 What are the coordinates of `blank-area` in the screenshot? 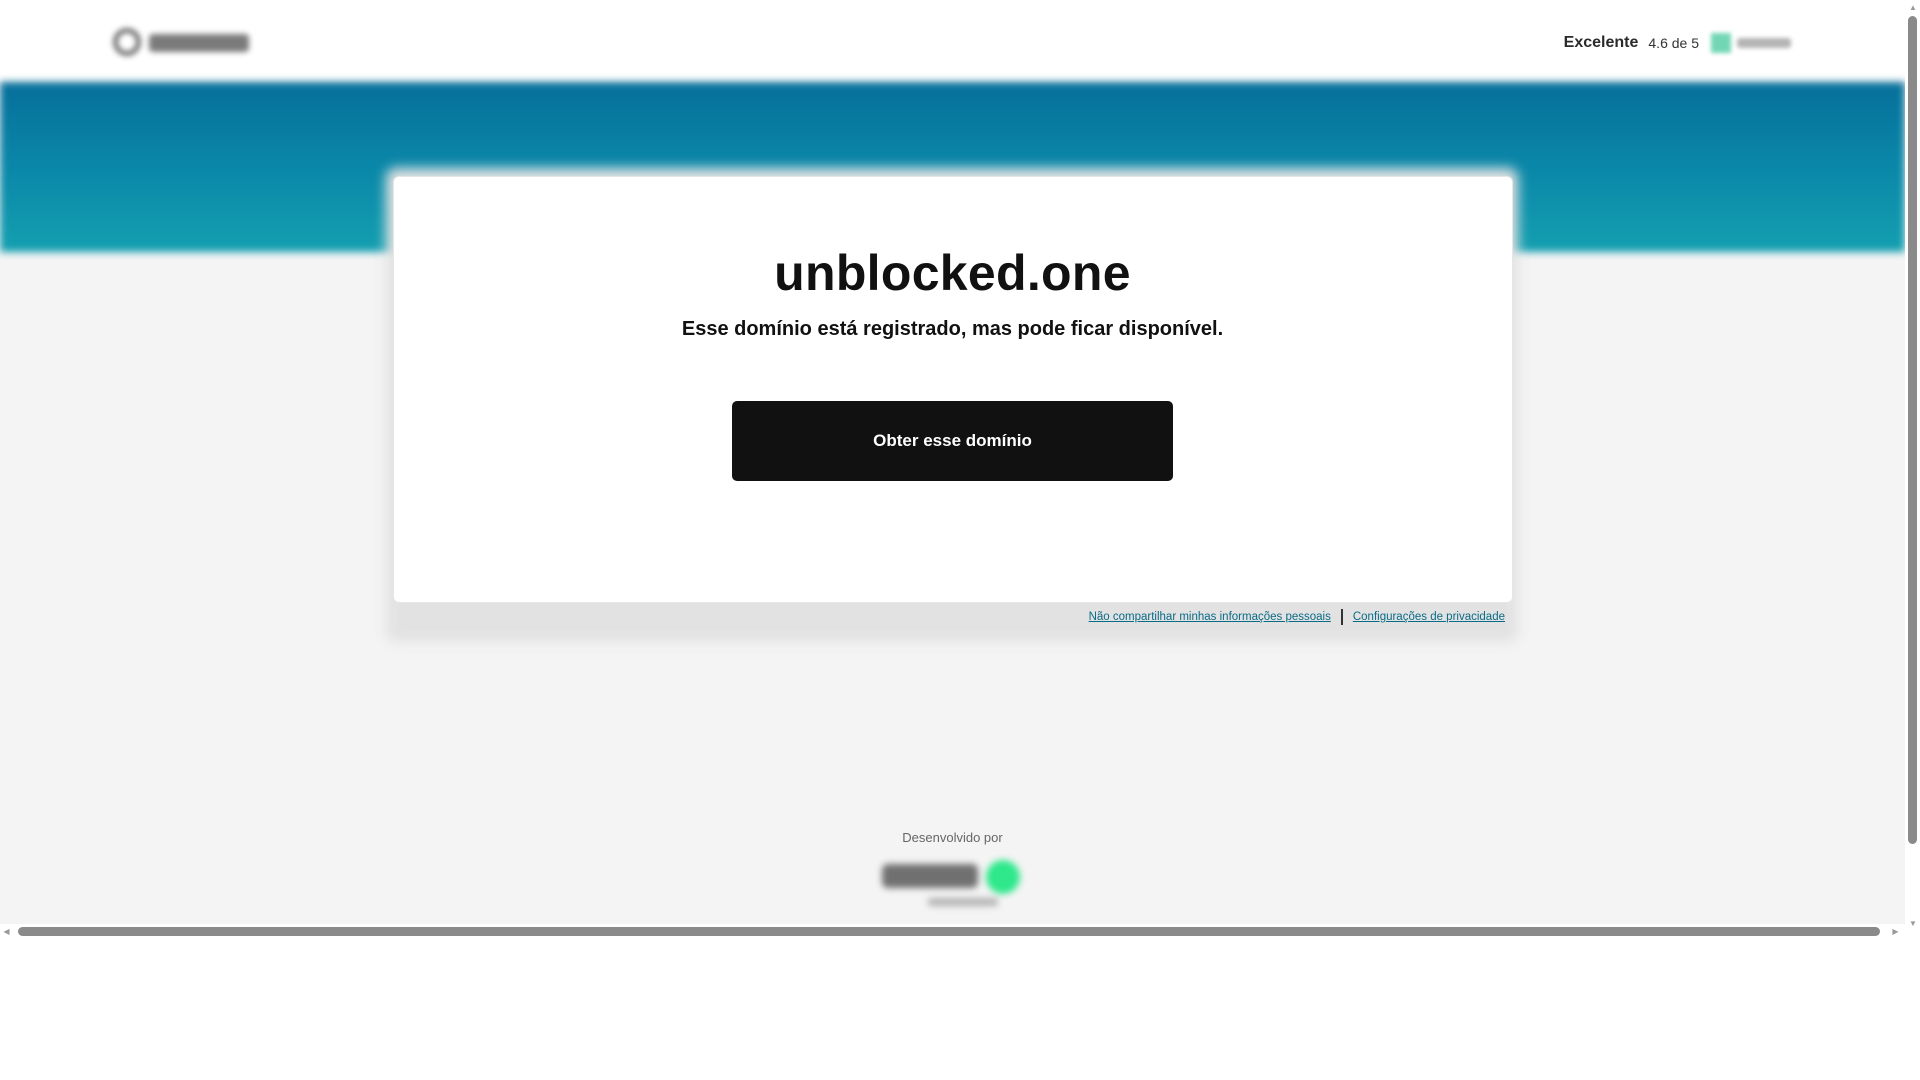 It's located at (960, 1009).